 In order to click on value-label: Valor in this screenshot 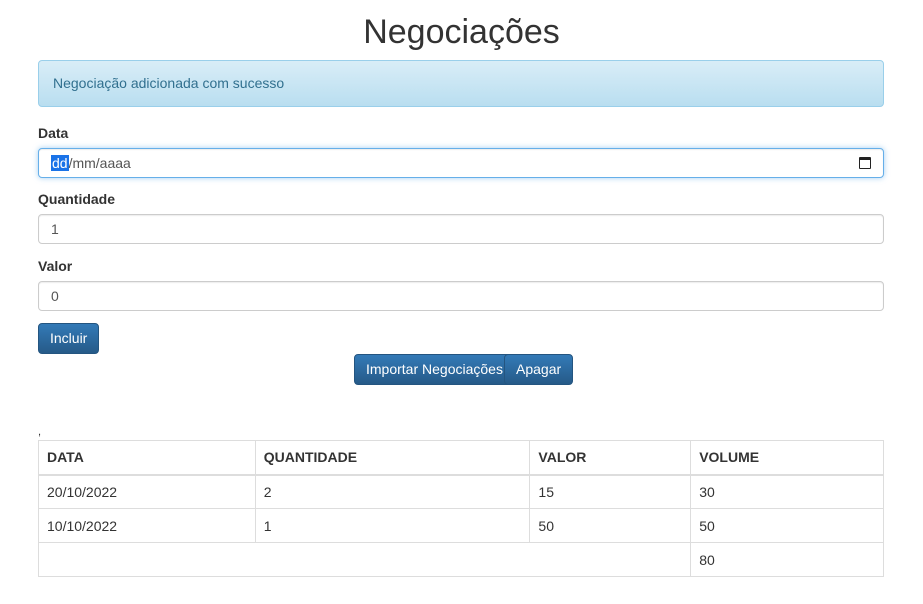, I will do `click(55, 266)`.